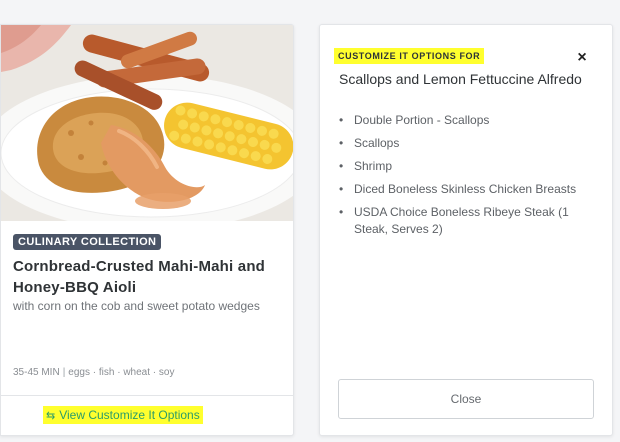 Image resolution: width=620 pixels, height=442 pixels. Describe the element at coordinates (87, 242) in the screenshot. I see `culinary-collection-badge: CULINARY COLLECTION` at that location.